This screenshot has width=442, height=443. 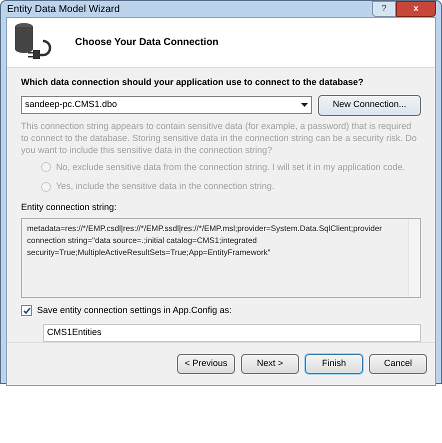 I want to click on radio-label: Yes, include the sensitive data in the connection string., so click(x=165, y=186).